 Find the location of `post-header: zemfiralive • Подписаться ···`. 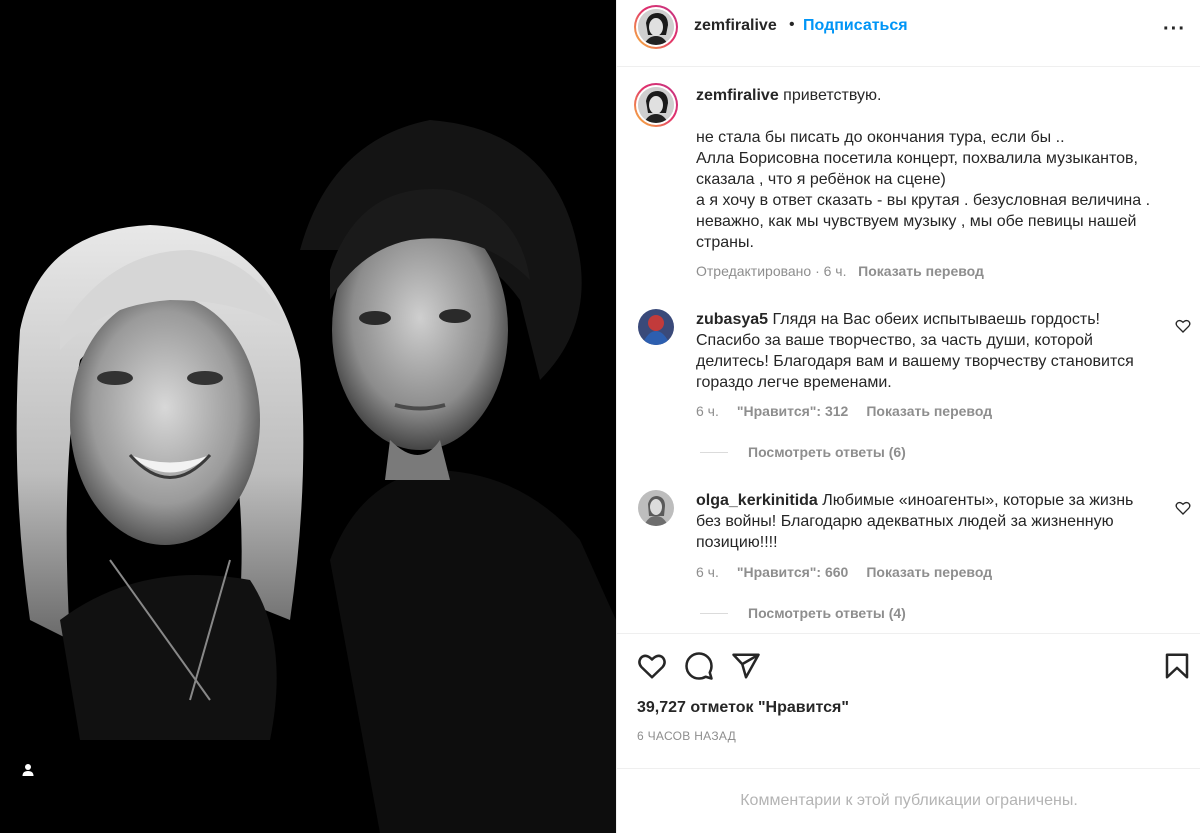

post-header: zemfiralive • Подписаться ··· is located at coordinates (908, 33).